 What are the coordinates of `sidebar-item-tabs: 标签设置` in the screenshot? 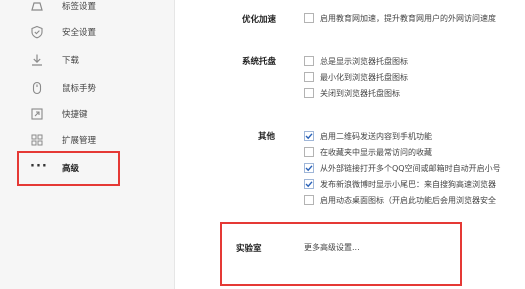 It's located at (87, 9).